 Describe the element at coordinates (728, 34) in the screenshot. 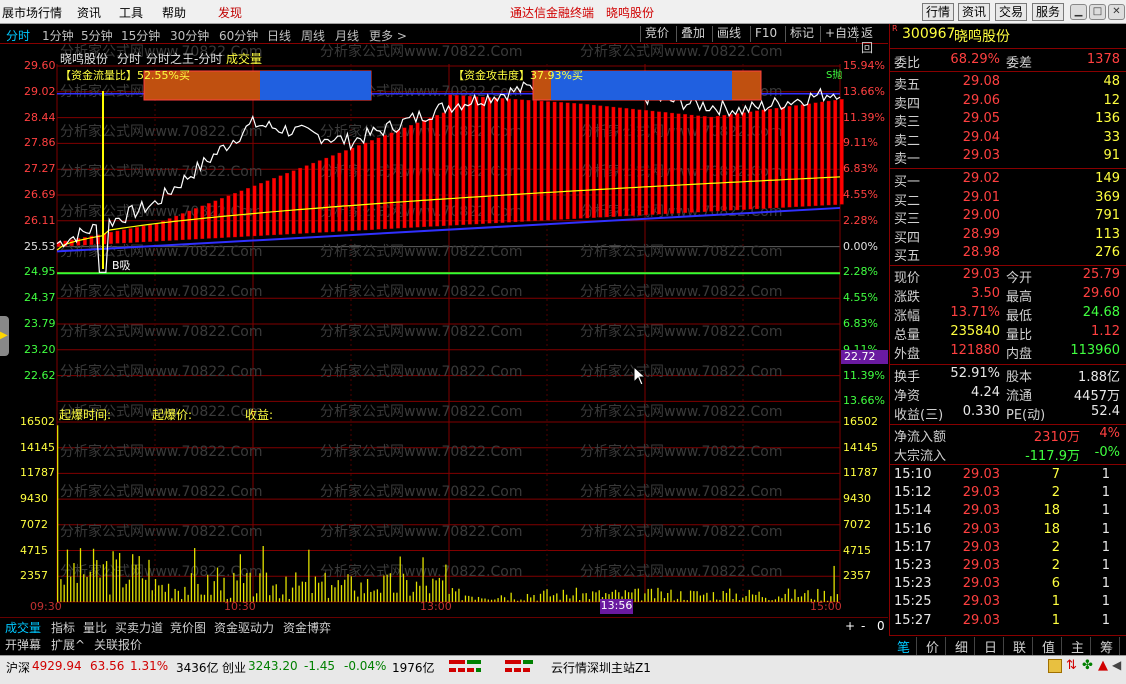

I see `tool-draw: 画线` at that location.